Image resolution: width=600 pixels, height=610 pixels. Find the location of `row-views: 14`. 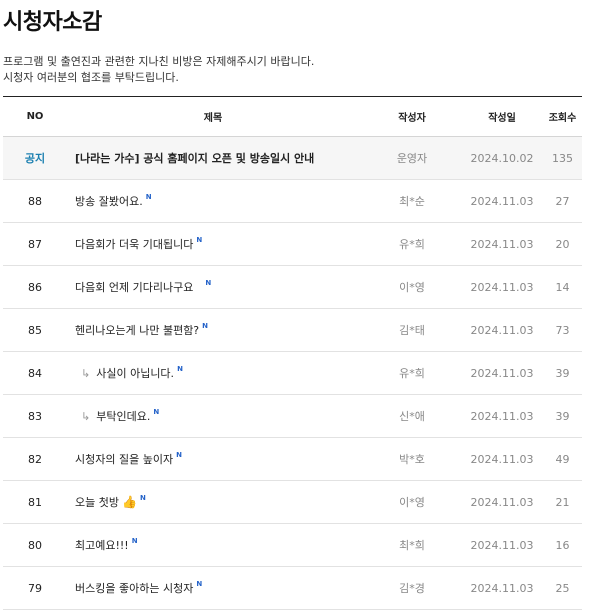

row-views: 14 is located at coordinates (562, 287).